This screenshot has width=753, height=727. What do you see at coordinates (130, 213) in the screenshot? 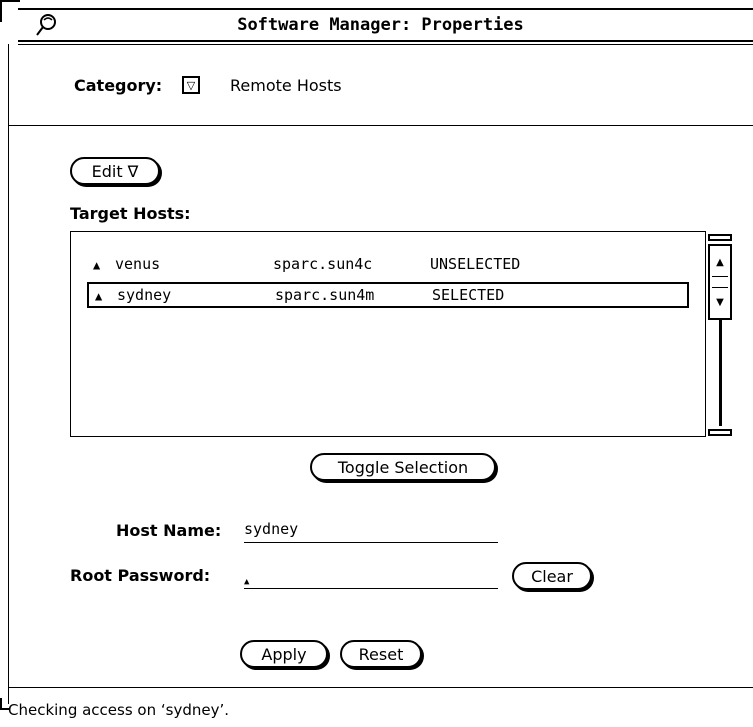
I see `target-hosts-label: Target Hosts:` at bounding box center [130, 213].